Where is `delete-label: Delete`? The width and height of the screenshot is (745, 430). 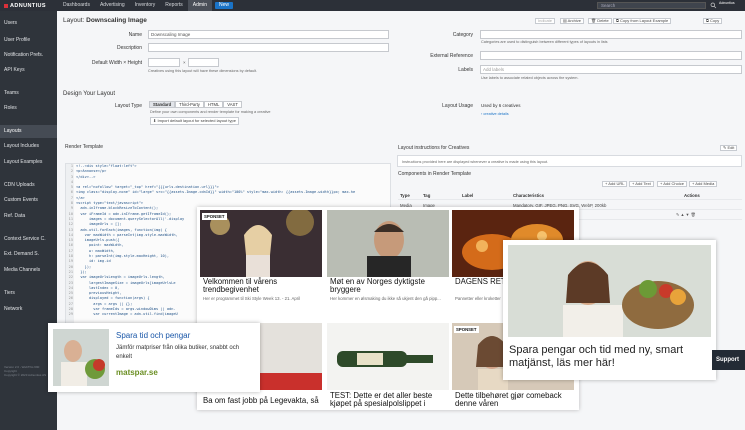 delete-label: Delete is located at coordinates (603, 20).